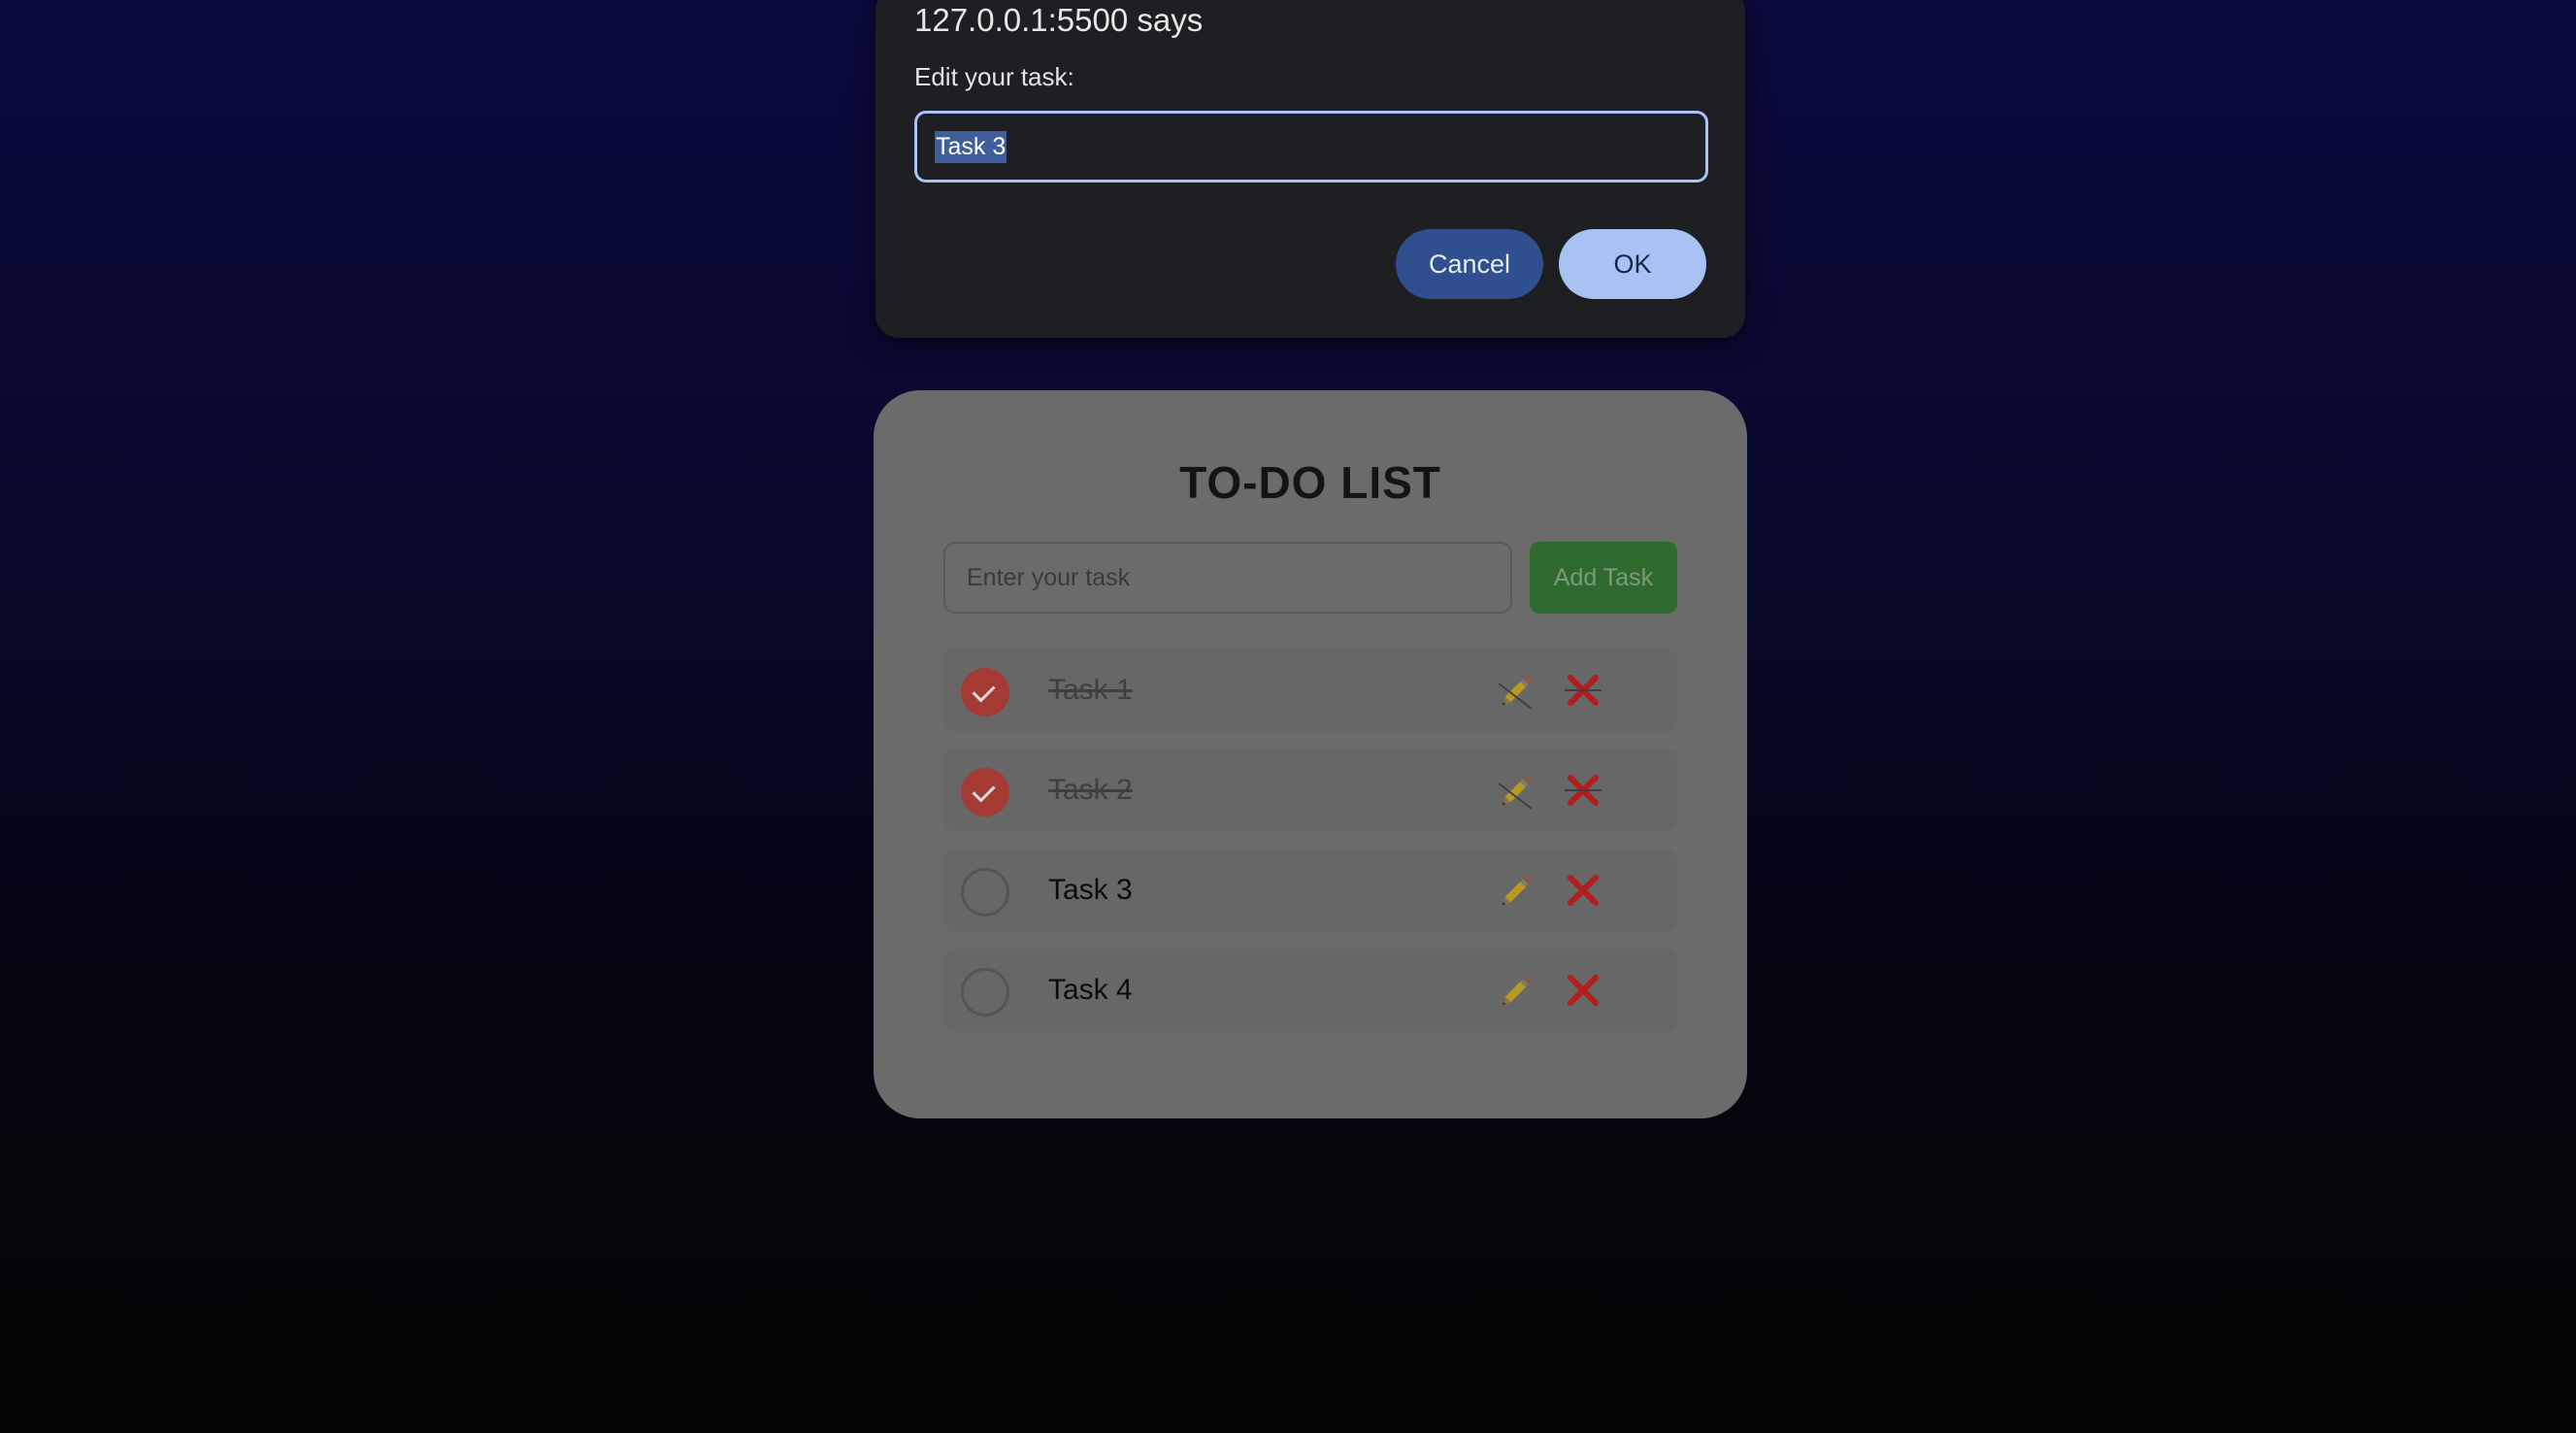 The width and height of the screenshot is (2576, 1433). I want to click on dialog-title: 127.0.0.1:5500 says, so click(1059, 20).